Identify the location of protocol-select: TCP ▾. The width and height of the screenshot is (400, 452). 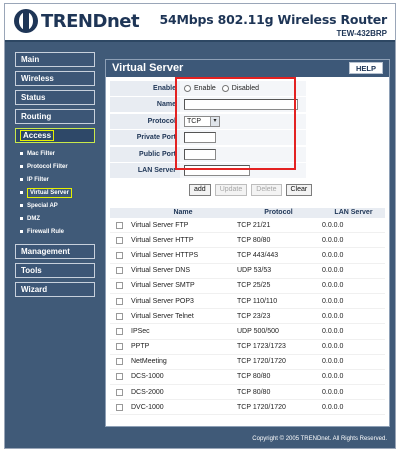
(202, 121).